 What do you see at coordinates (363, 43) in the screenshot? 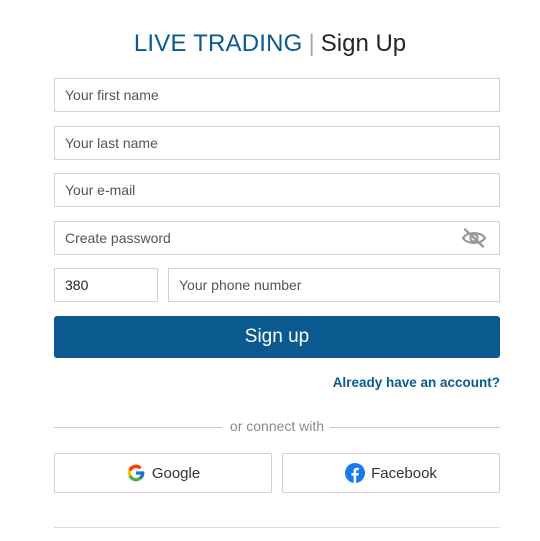
I see `title-action: Sign Up` at bounding box center [363, 43].